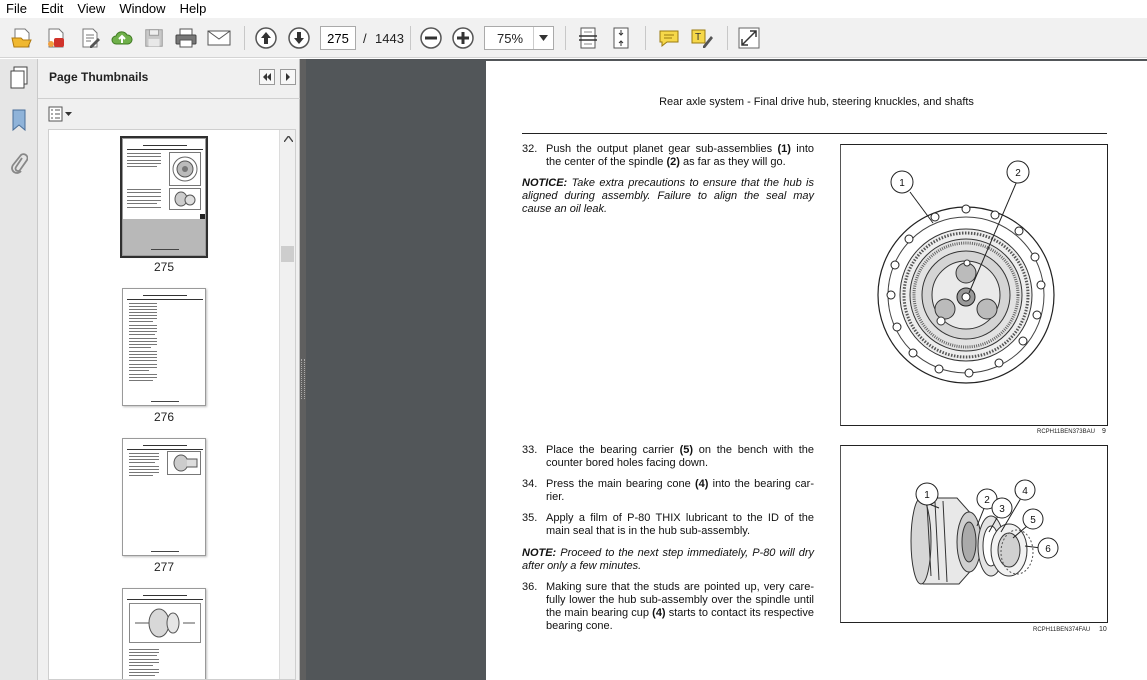 The image size is (1147, 680). What do you see at coordinates (19, 164) in the screenshot?
I see `attachments-icon` at bounding box center [19, 164].